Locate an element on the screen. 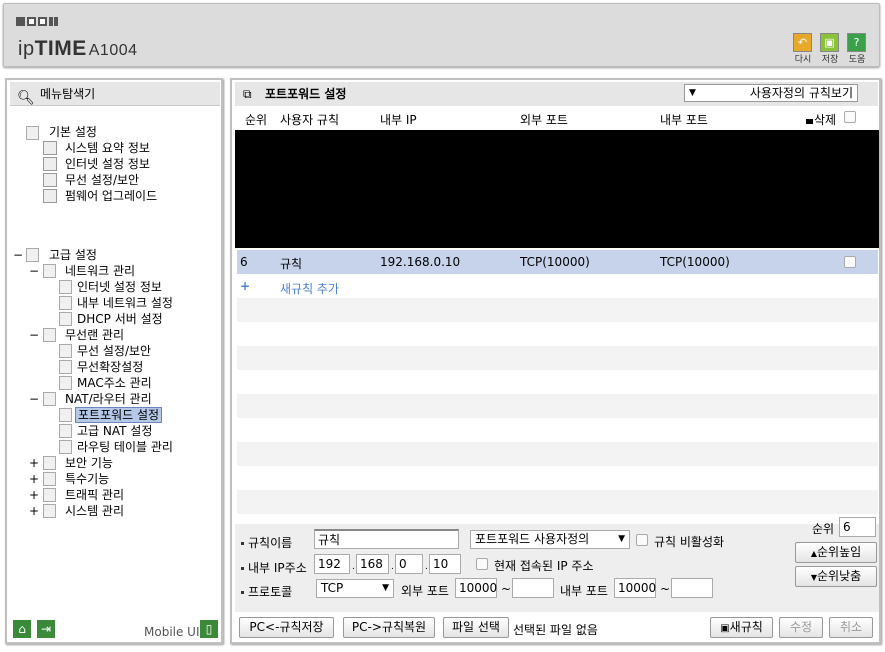 The height and width of the screenshot is (652, 885). rule-view-select: ▼ 사용자정의 규칙보기 is located at coordinates (771, 93).